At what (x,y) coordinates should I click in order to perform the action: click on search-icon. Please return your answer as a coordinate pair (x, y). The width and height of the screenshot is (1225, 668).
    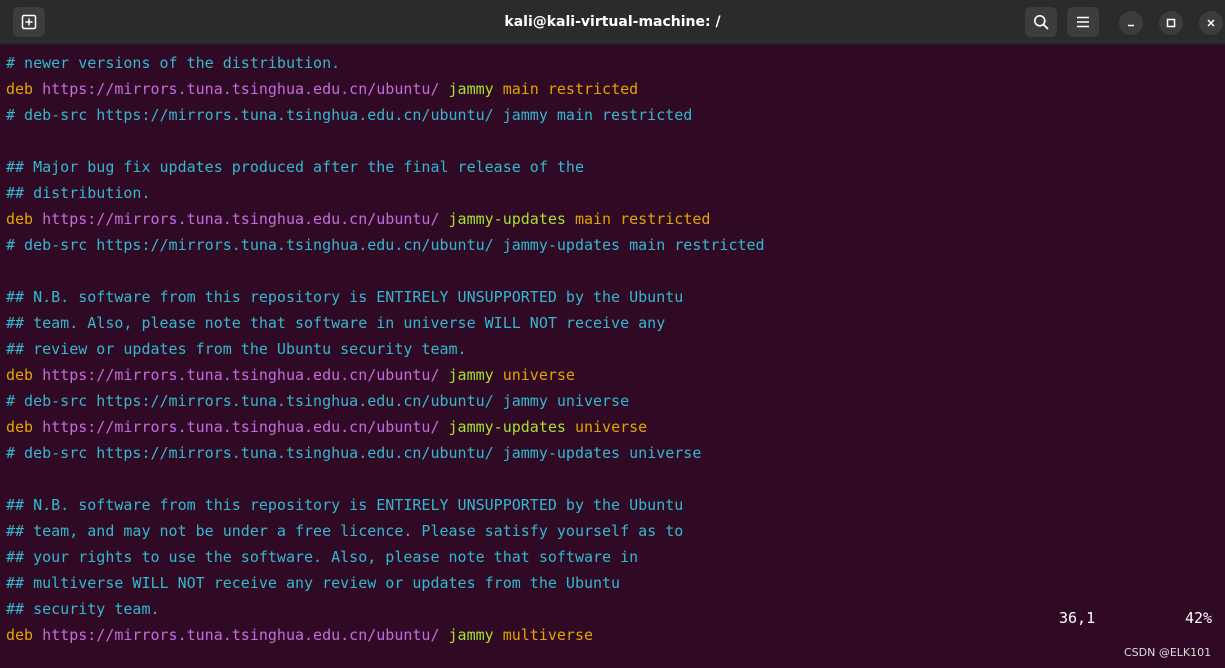
    Looking at the image, I should click on (1041, 22).